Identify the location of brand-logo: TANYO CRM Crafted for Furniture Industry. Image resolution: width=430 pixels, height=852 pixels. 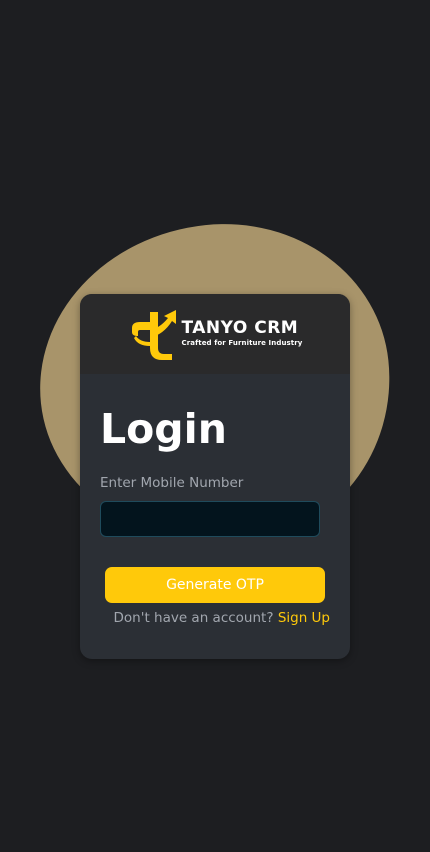
(215, 334).